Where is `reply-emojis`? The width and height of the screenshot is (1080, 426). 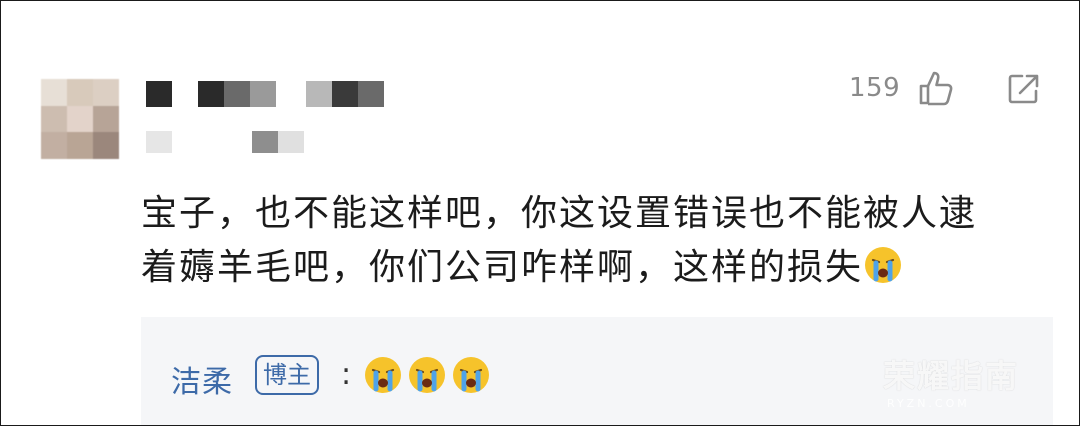
reply-emojis is located at coordinates (427, 375).